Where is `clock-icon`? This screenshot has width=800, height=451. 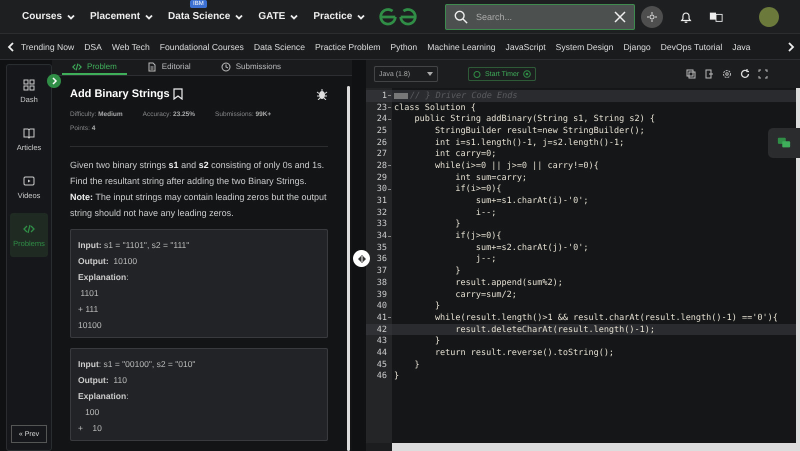 clock-icon is located at coordinates (225, 67).